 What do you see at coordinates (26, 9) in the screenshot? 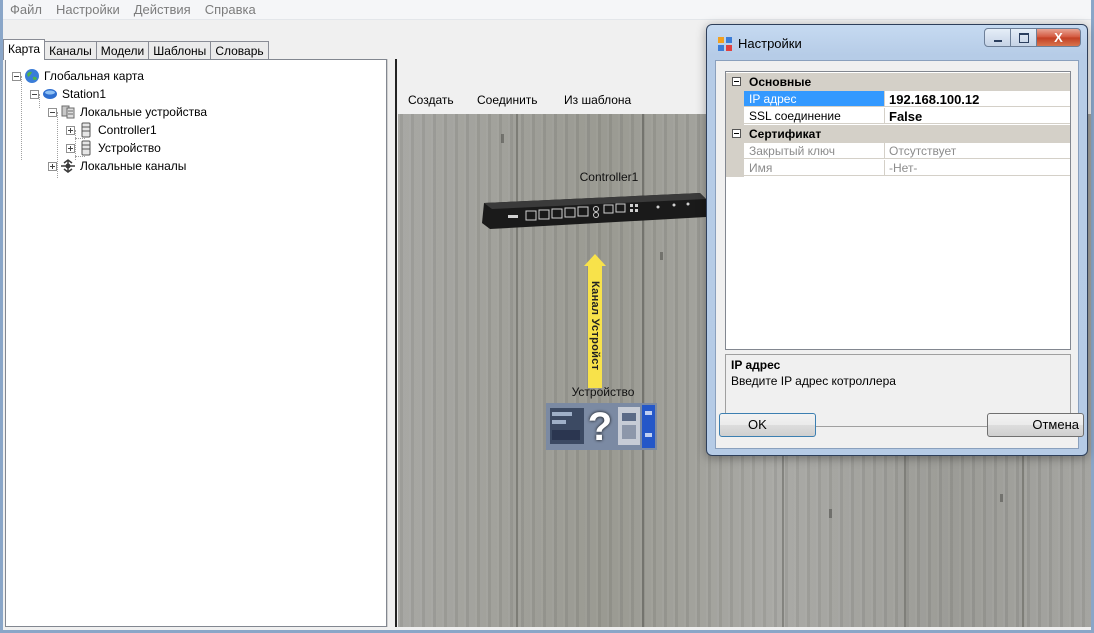
I see `menu-file: Файл` at bounding box center [26, 9].